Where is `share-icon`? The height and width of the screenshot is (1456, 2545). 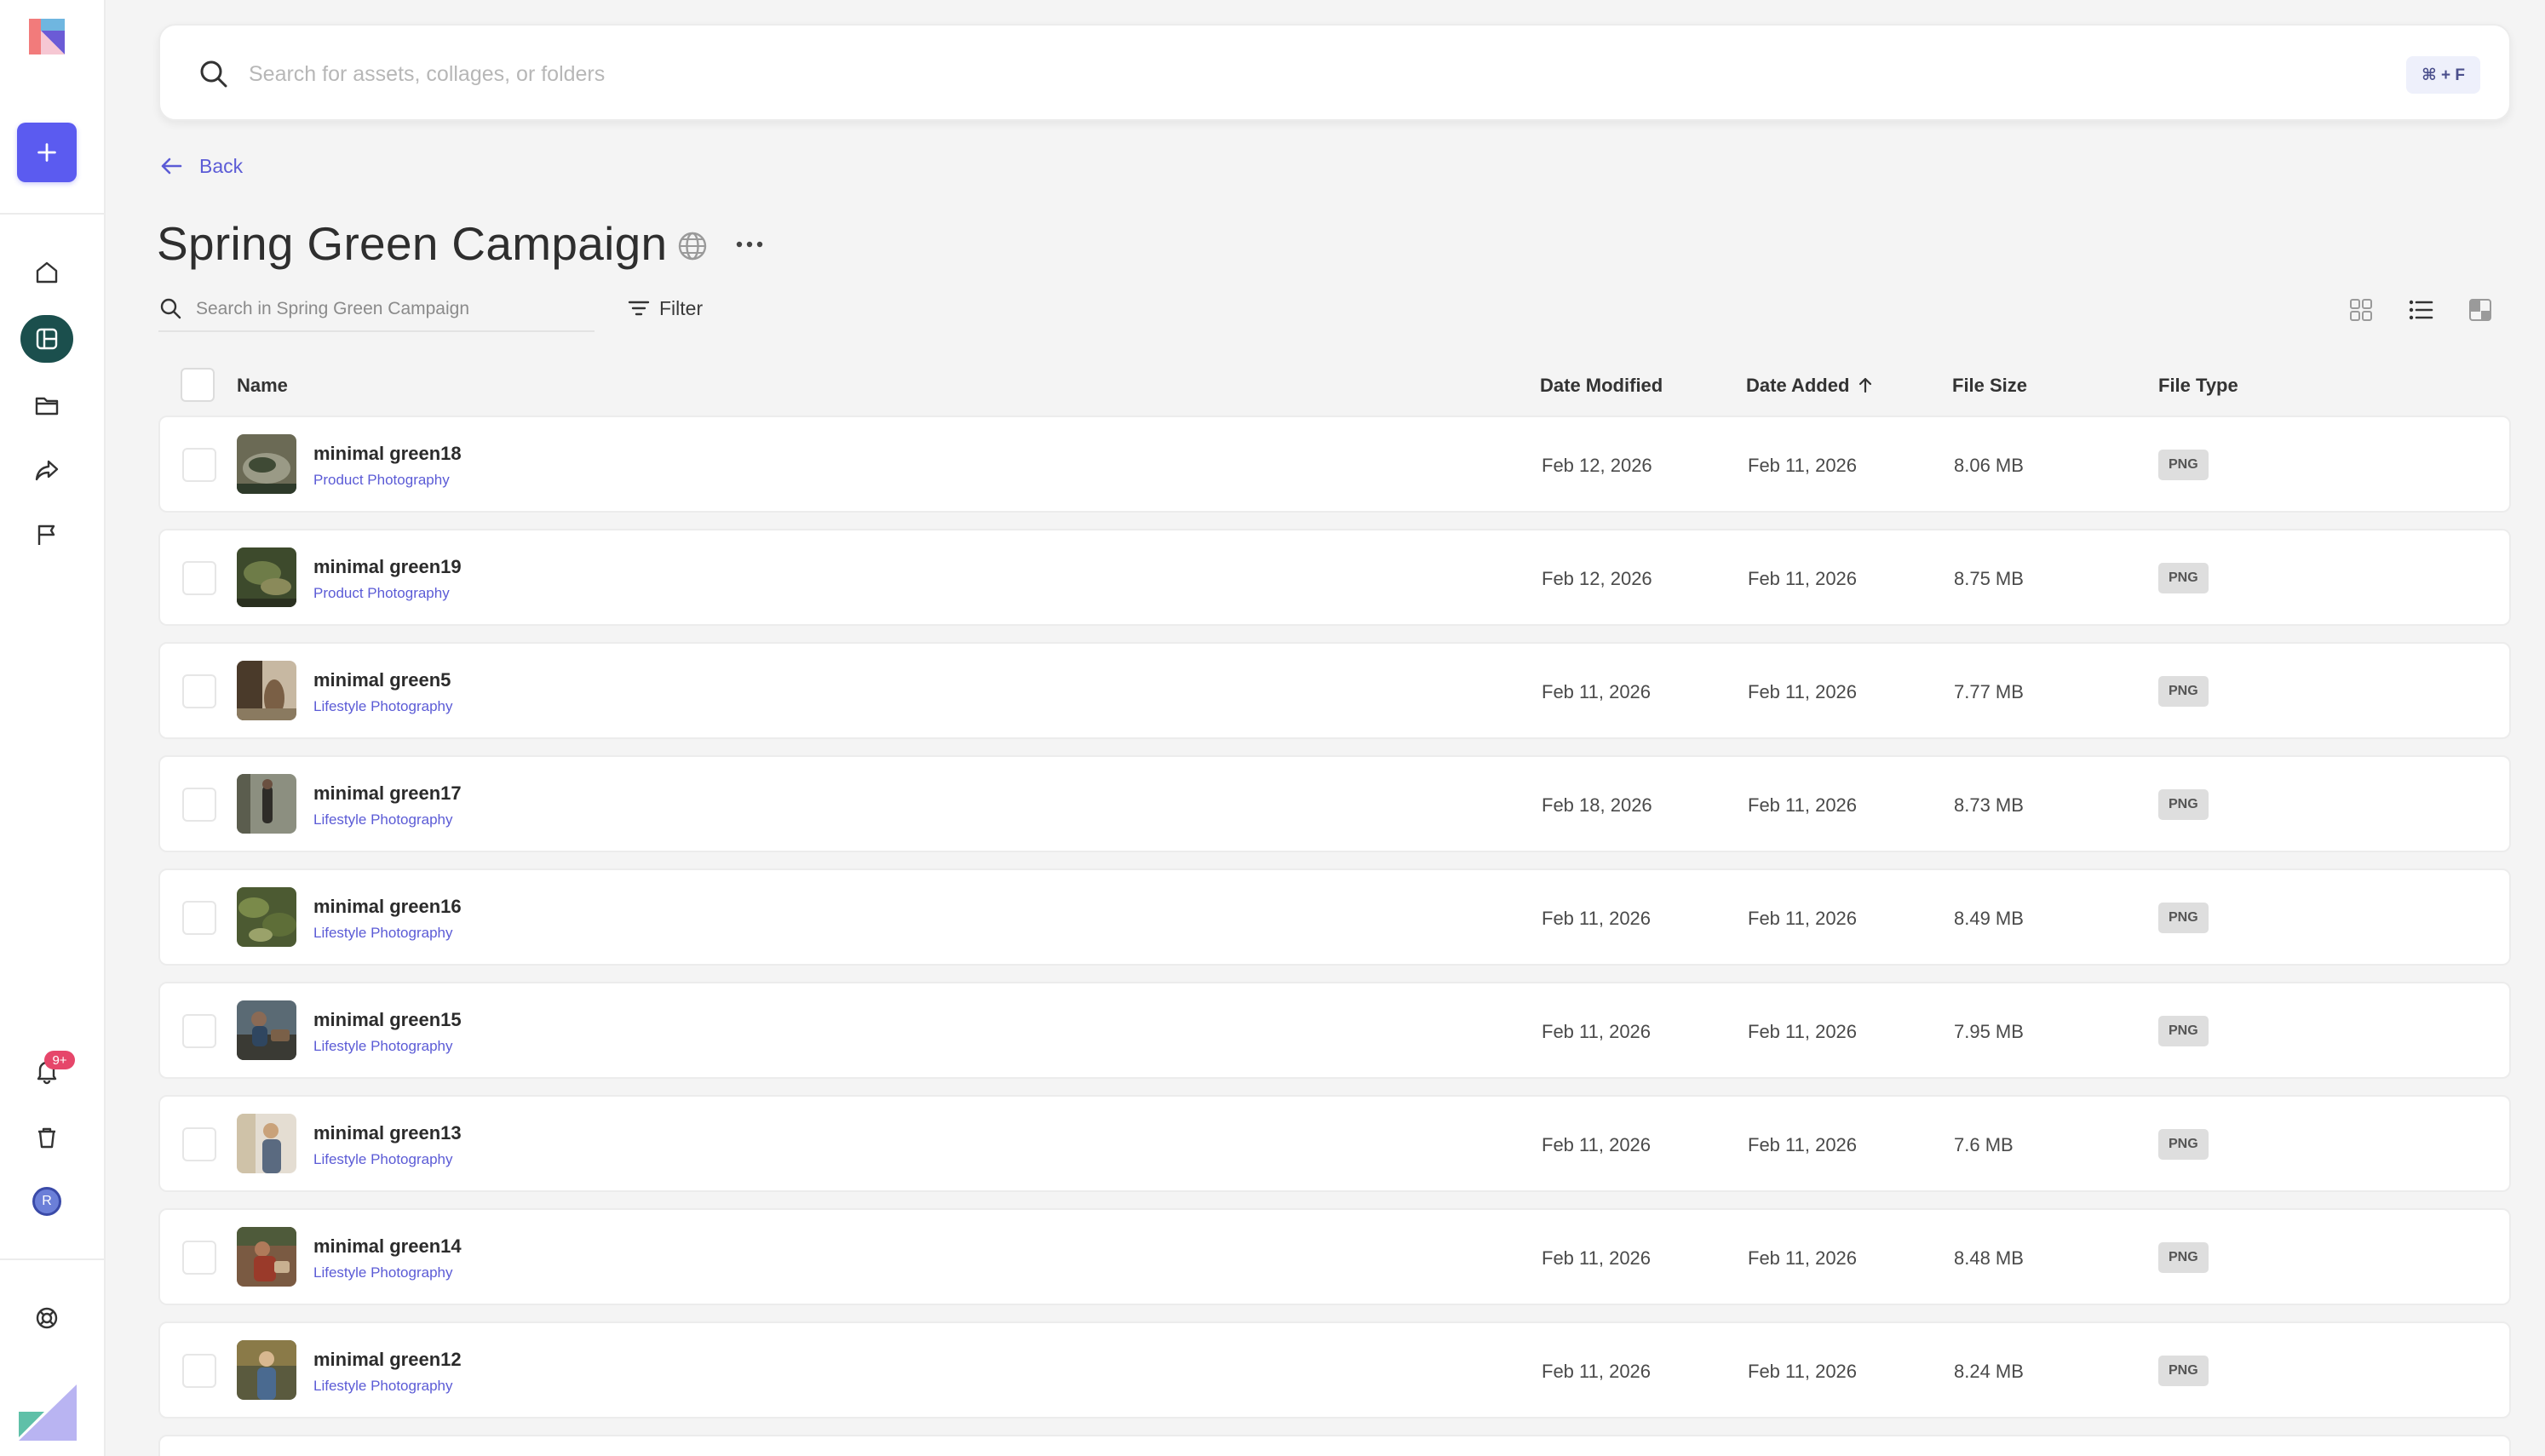
share-icon is located at coordinates (47, 470).